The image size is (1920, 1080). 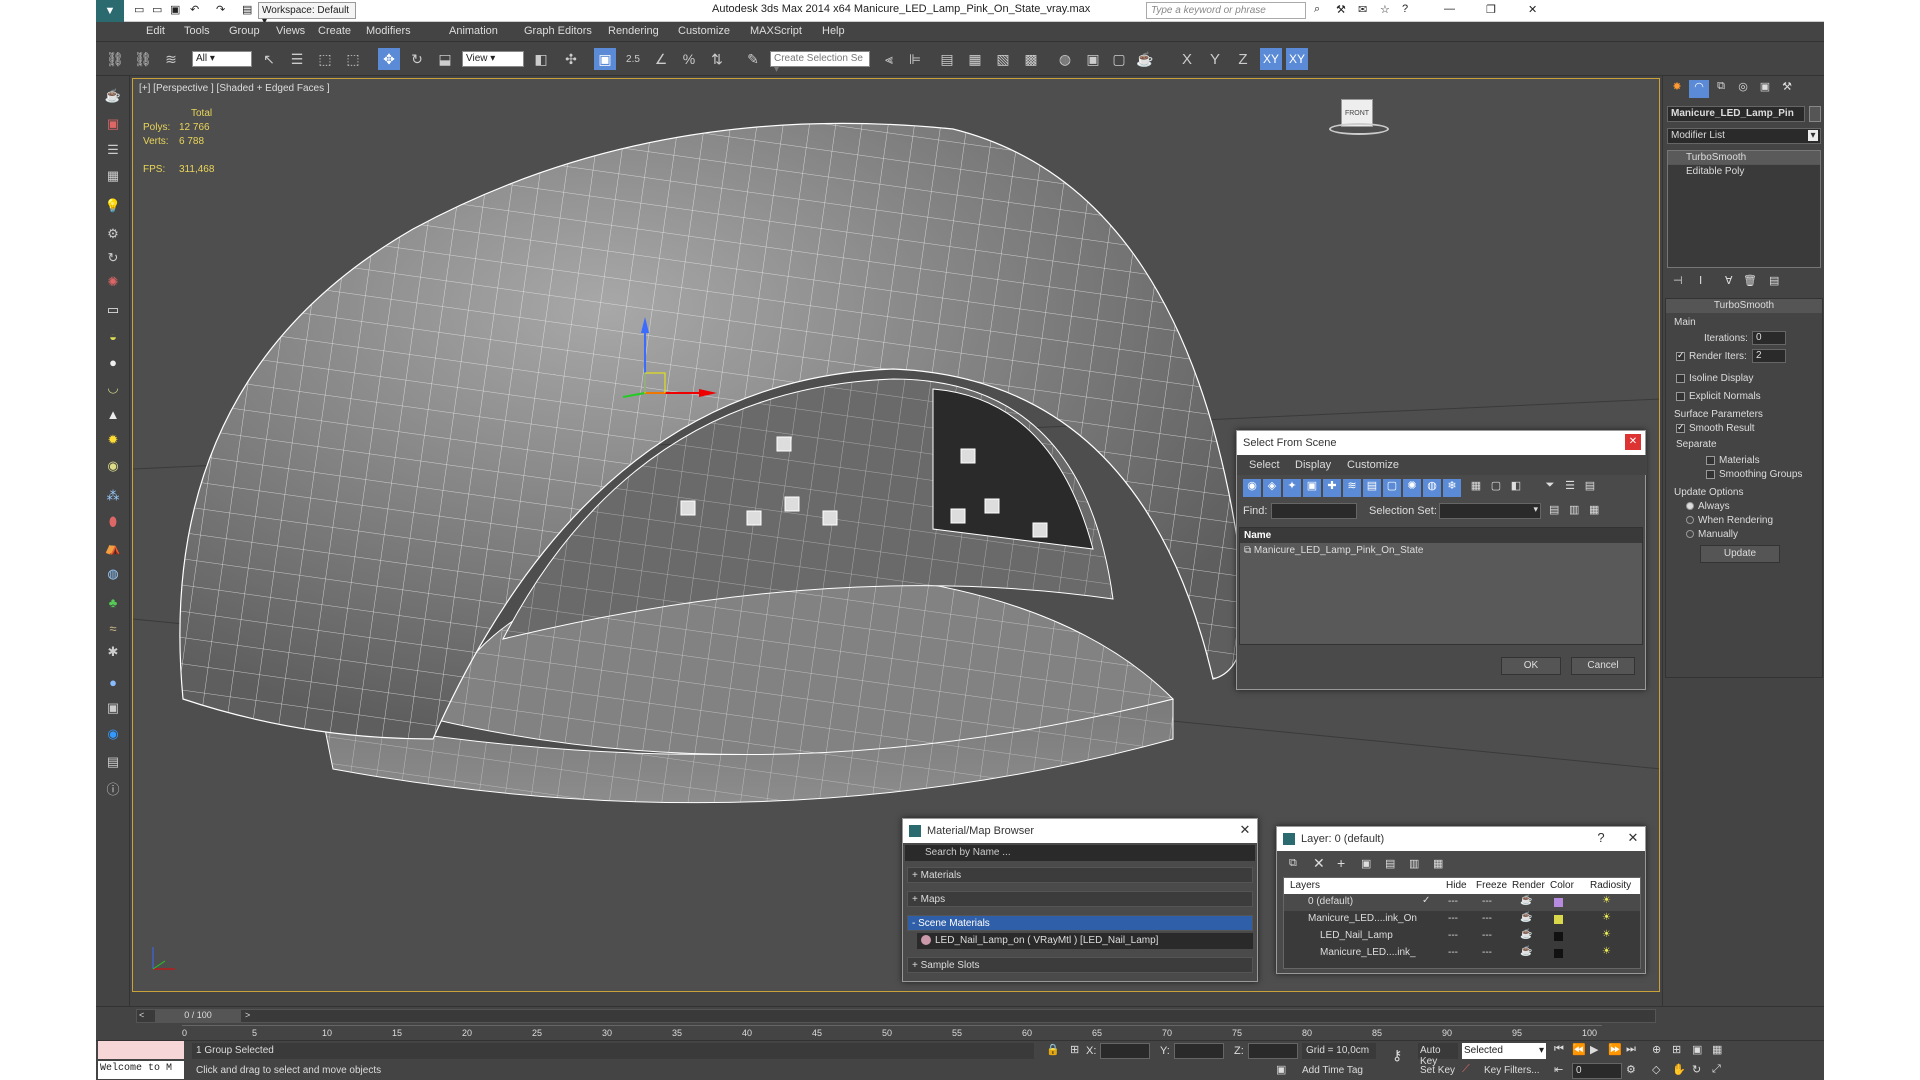 I want to click on scene-explorer-icon: ▦, so click(x=975, y=59).